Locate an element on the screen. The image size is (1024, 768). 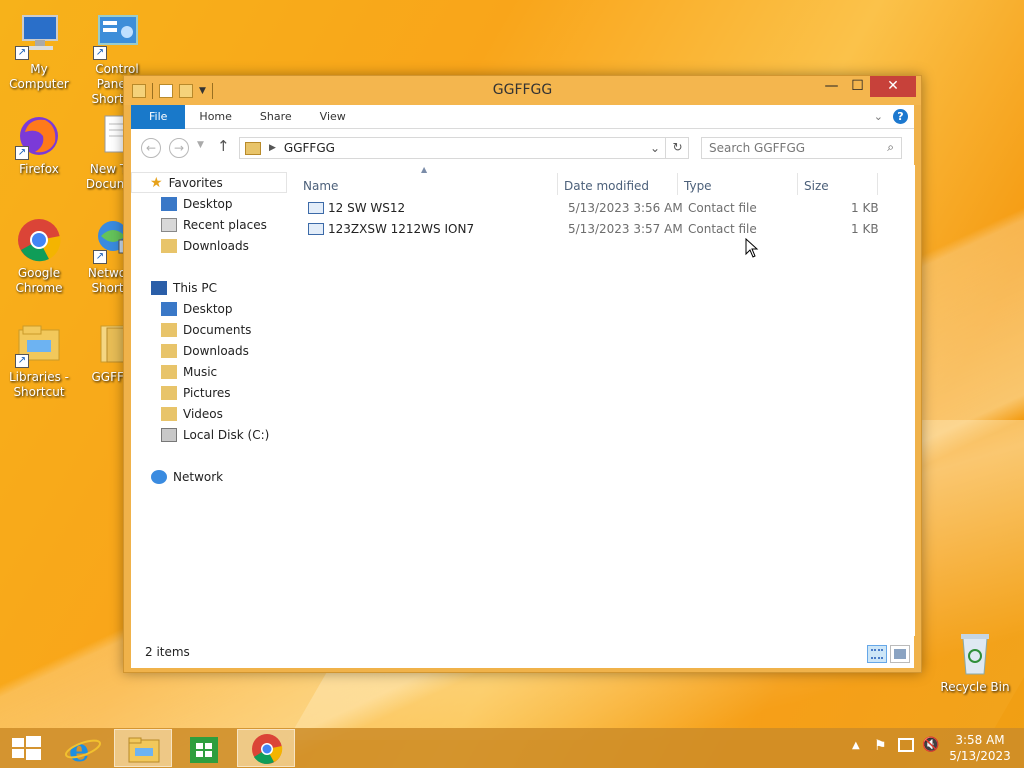
windows-logo-icon is located at coordinates (26, 748).